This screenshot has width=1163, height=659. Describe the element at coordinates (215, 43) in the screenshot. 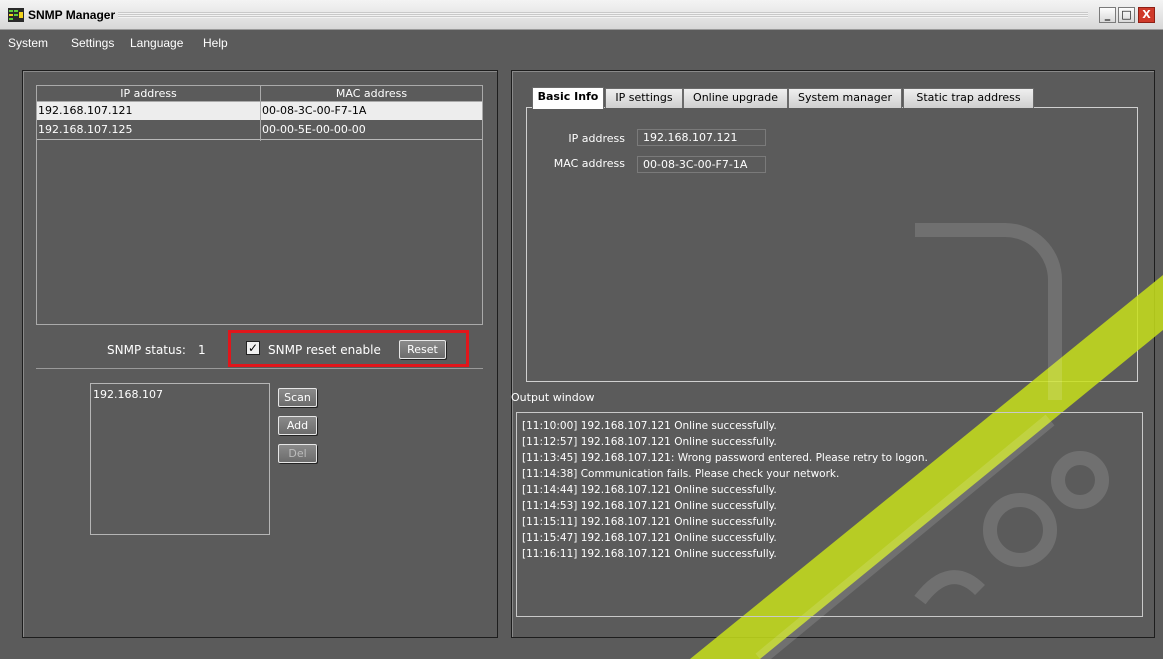

I see `menu-help: Help` at that location.